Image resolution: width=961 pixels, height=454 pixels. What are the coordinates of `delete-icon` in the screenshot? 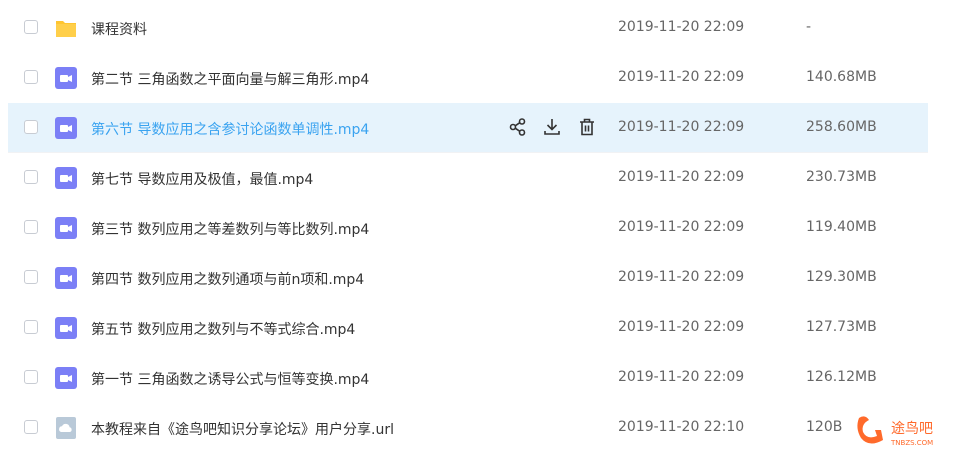 It's located at (587, 127).